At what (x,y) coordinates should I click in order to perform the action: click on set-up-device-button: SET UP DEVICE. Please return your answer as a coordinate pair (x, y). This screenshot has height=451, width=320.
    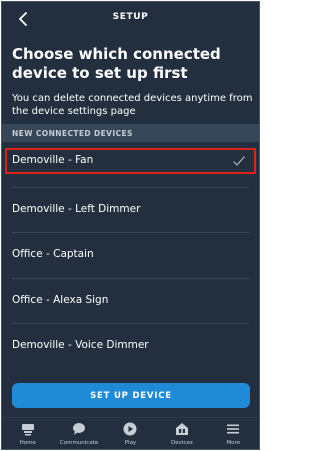
    Looking at the image, I should click on (131, 395).